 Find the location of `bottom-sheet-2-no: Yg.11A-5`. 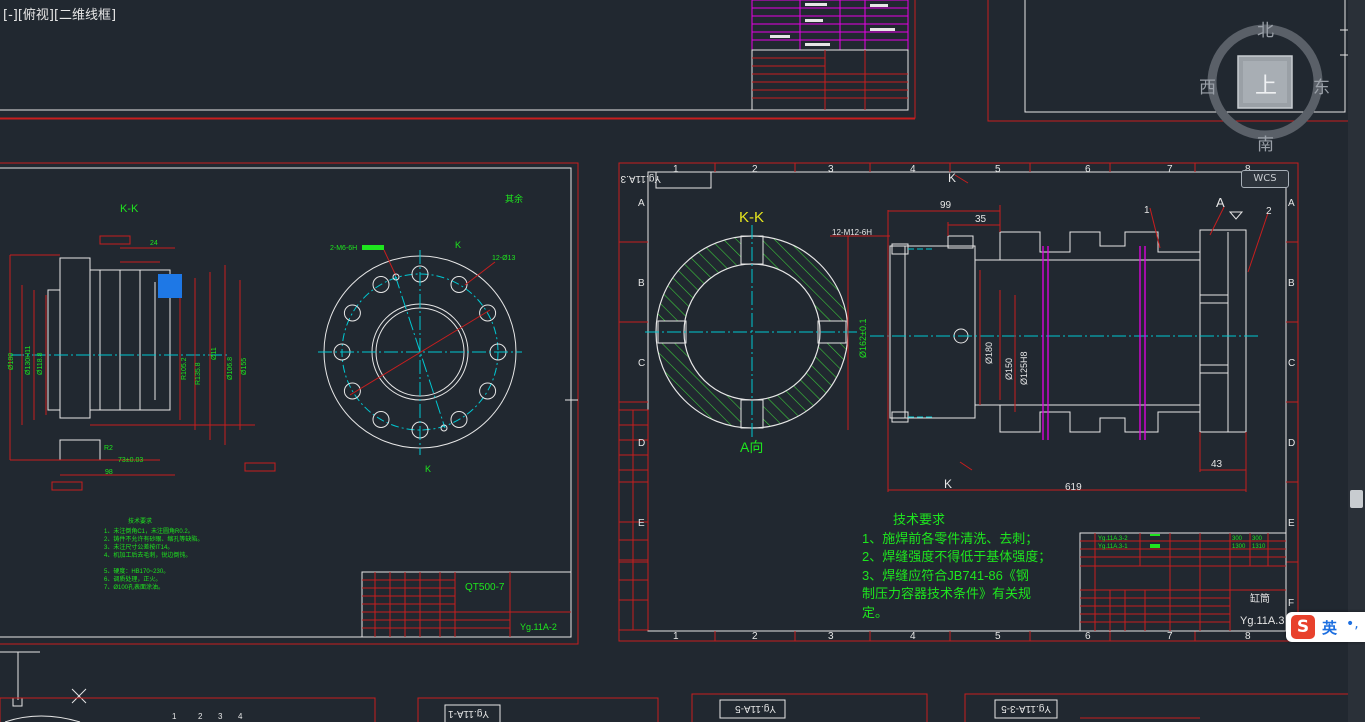

bottom-sheet-2-no: Yg.11A-5 is located at coordinates (755, 708).